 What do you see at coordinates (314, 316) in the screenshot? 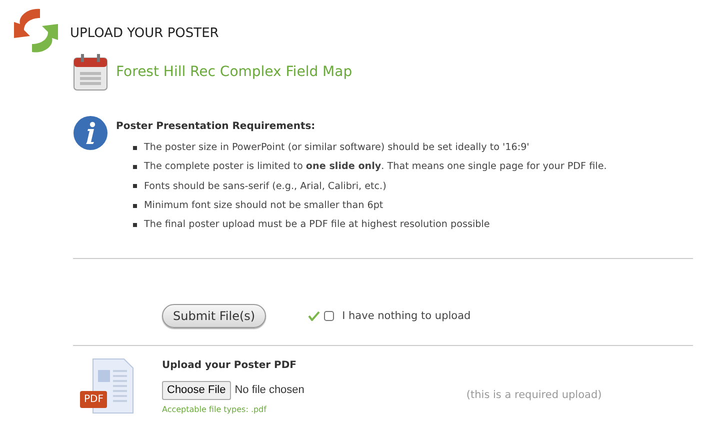
I see `checkmark-icon` at bounding box center [314, 316].